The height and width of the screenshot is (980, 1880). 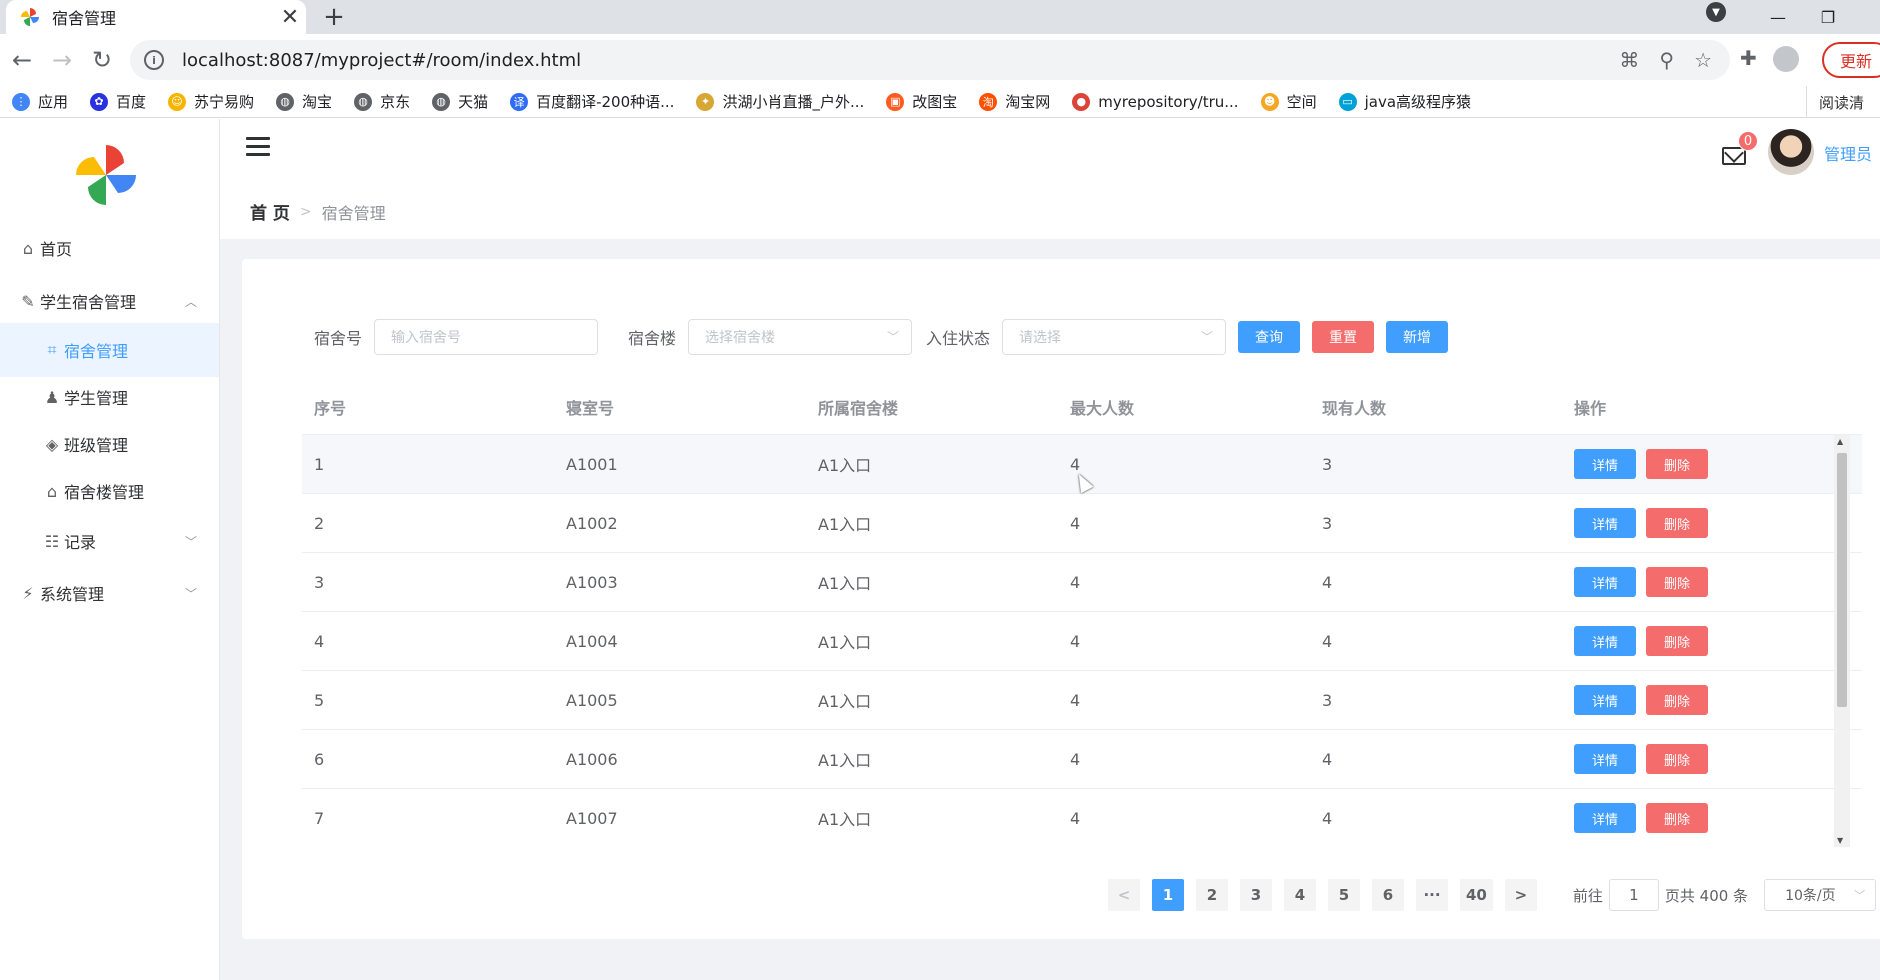 I want to click on translate-icon: ⌘, so click(x=1629, y=60).